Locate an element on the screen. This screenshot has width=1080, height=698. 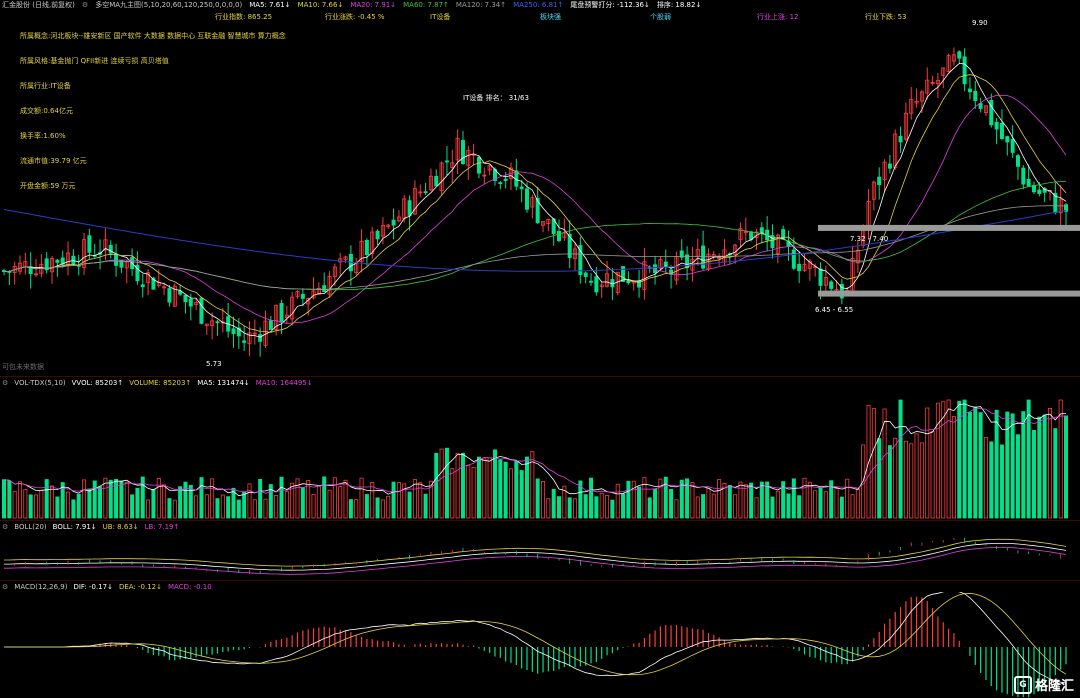
dif-line is located at coordinates (535, 638).